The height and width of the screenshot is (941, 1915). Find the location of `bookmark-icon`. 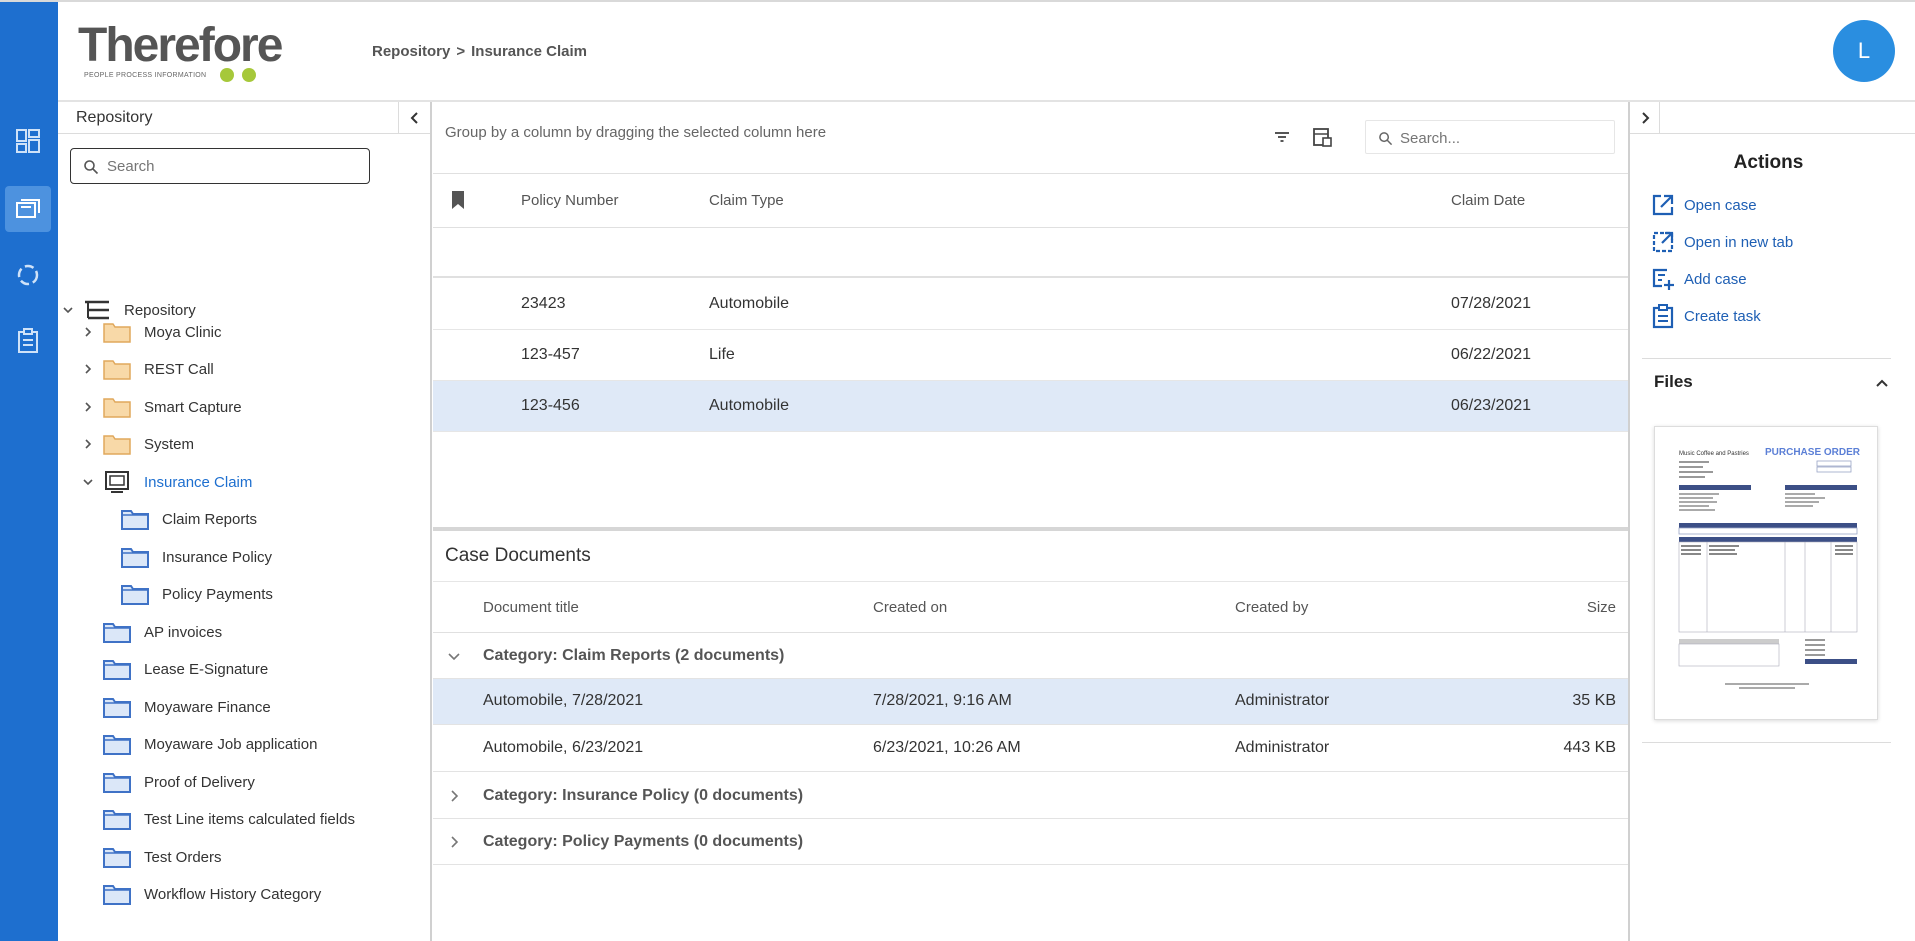

bookmark-icon is located at coordinates (458, 202).